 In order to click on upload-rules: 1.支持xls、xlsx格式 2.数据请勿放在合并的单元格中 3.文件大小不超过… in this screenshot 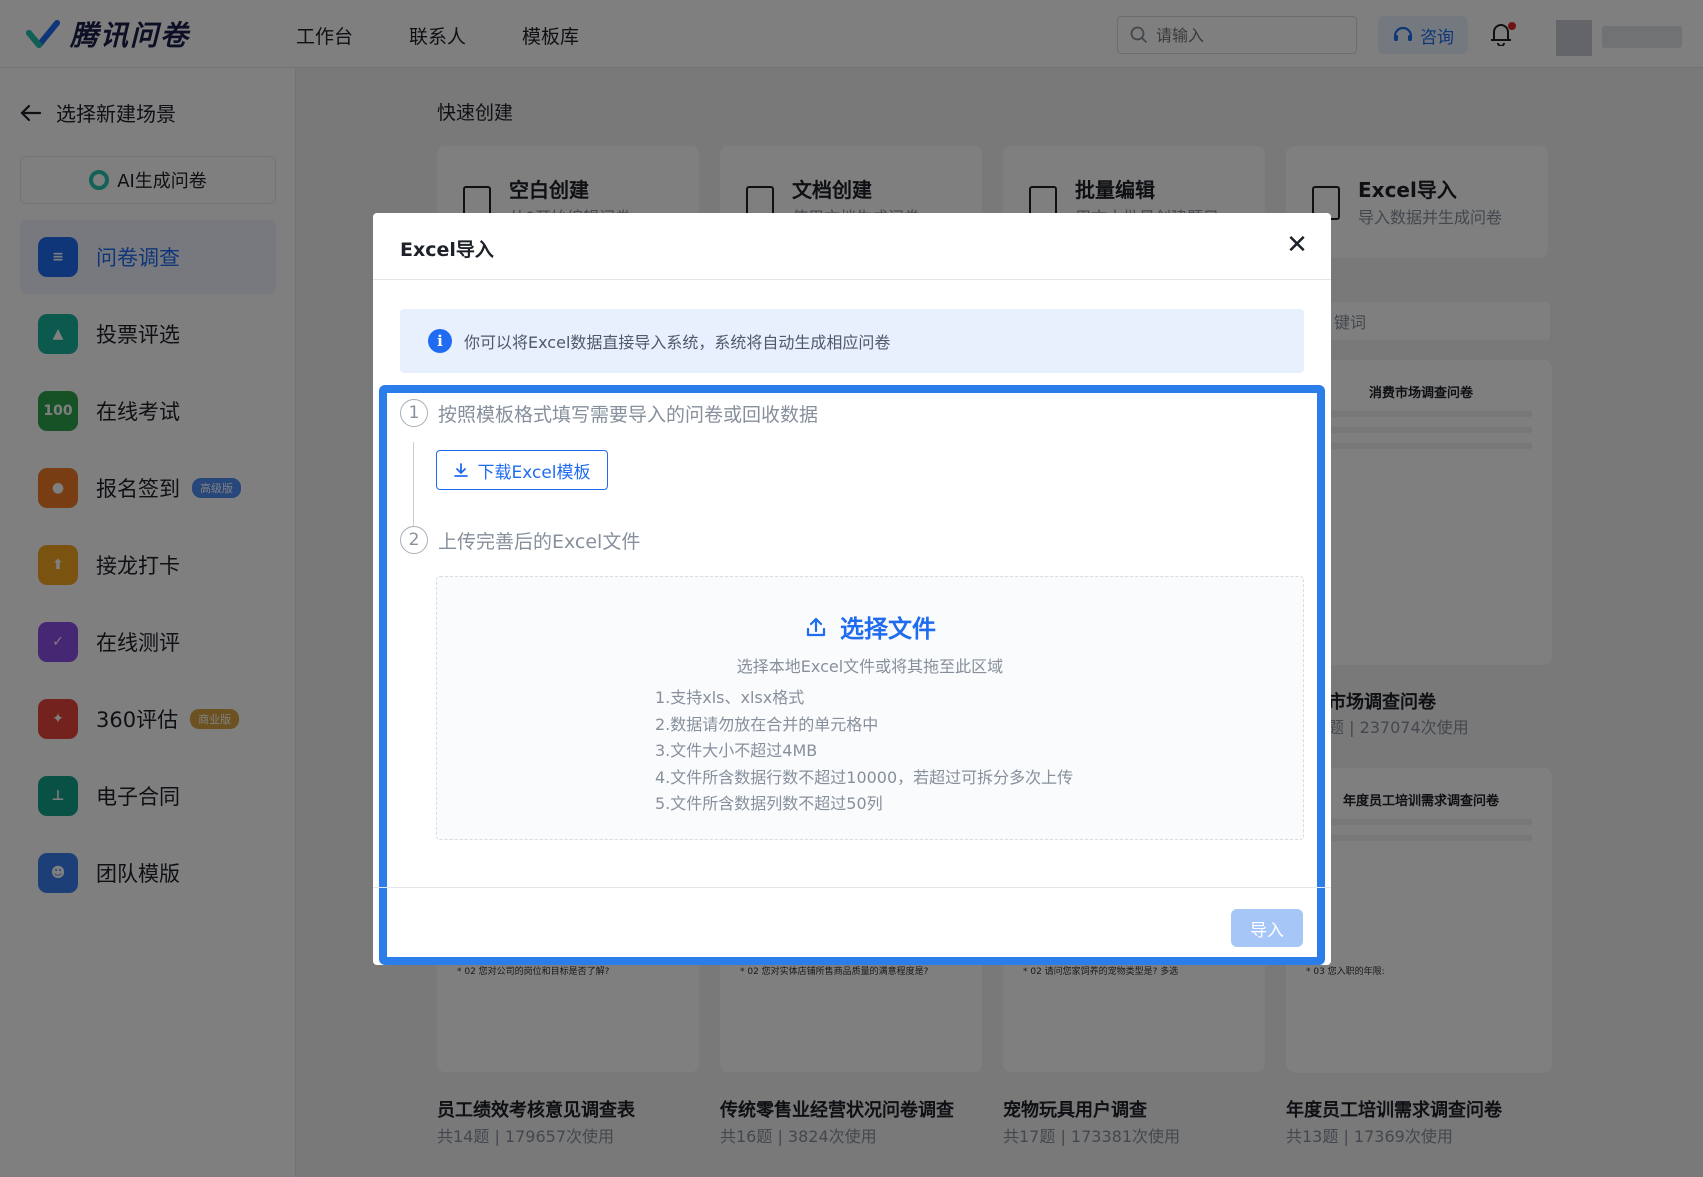, I will do `click(864, 751)`.